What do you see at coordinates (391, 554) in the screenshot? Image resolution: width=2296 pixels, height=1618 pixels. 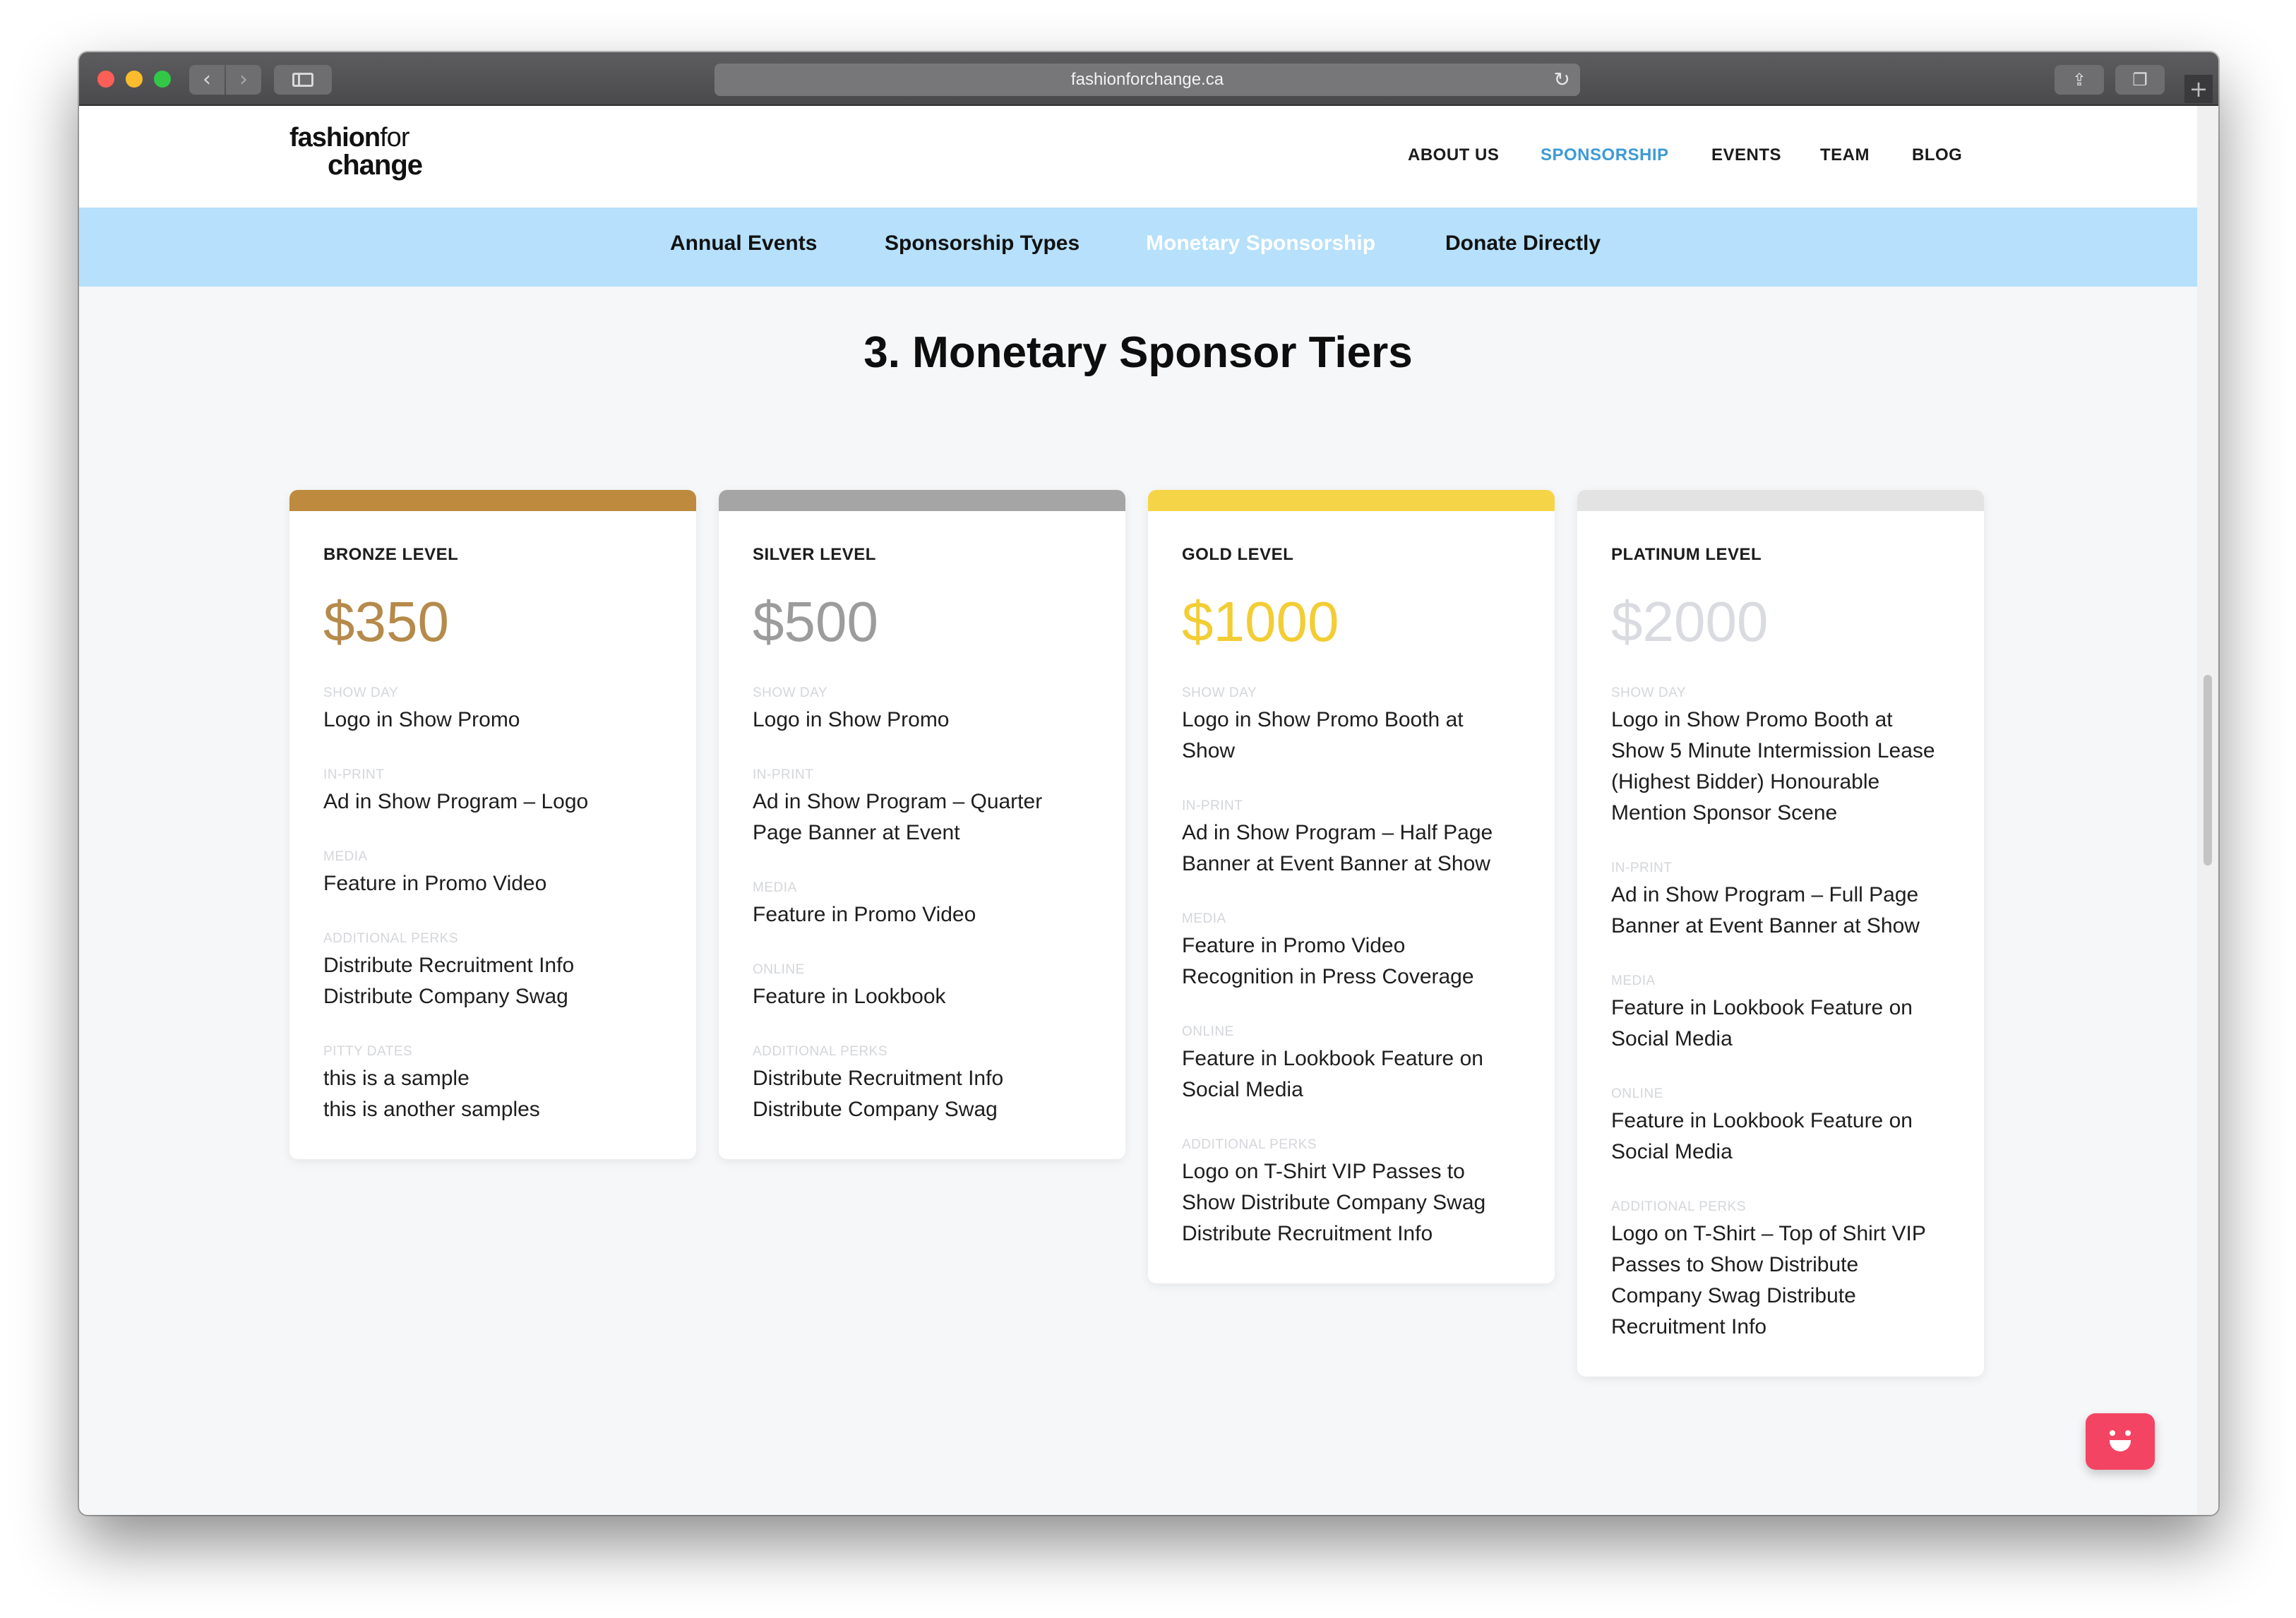 I see `tier-level-label: BRONZE LEVEL` at bounding box center [391, 554].